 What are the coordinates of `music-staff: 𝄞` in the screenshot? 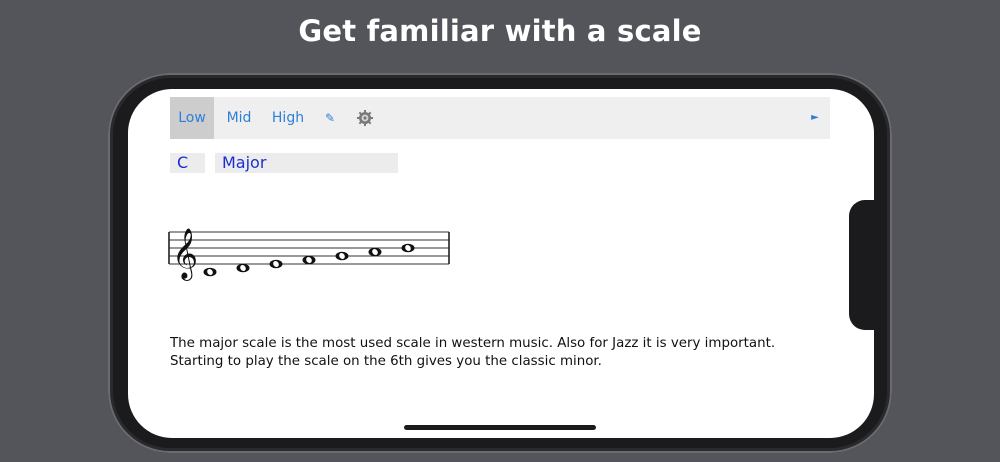 It's located at (309, 254).